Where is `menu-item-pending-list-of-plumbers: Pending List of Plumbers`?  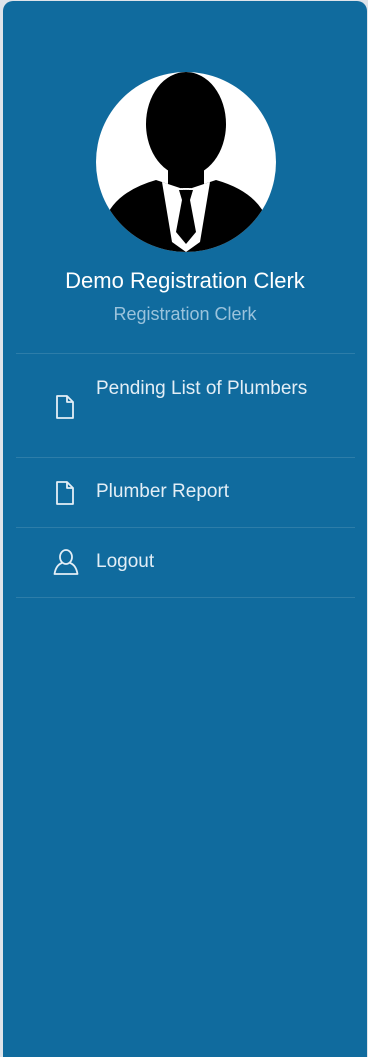
menu-item-pending-list-of-plumbers: Pending List of Plumbers is located at coordinates (185, 406).